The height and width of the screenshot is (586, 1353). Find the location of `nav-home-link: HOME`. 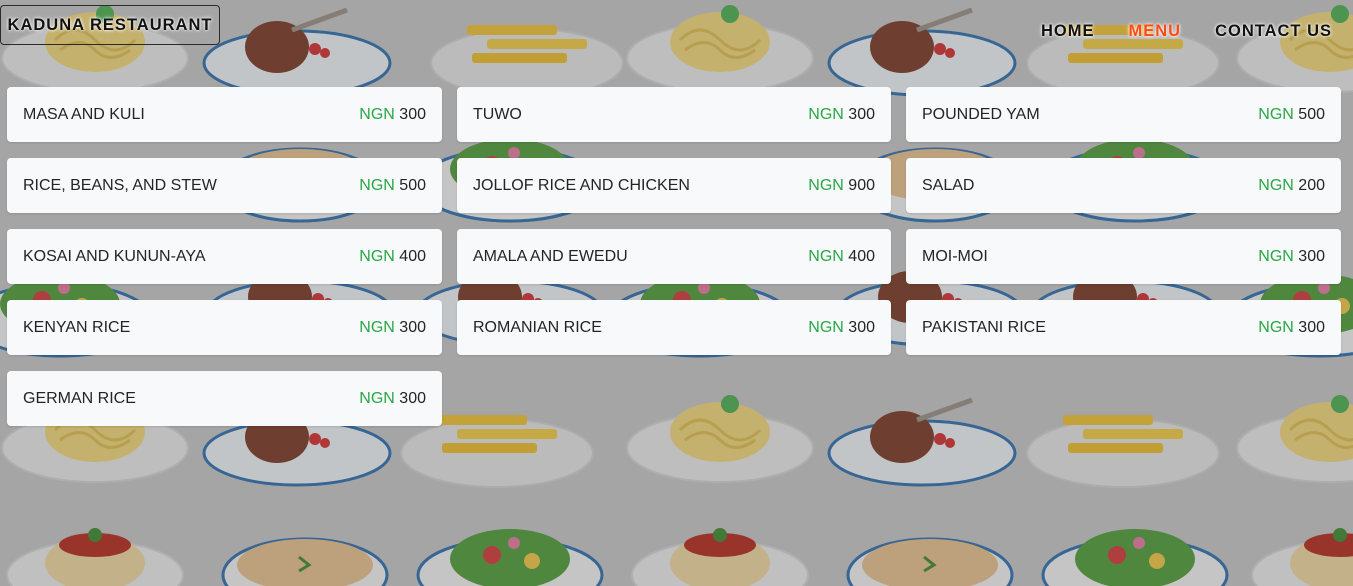

nav-home-link: HOME is located at coordinates (1068, 31).